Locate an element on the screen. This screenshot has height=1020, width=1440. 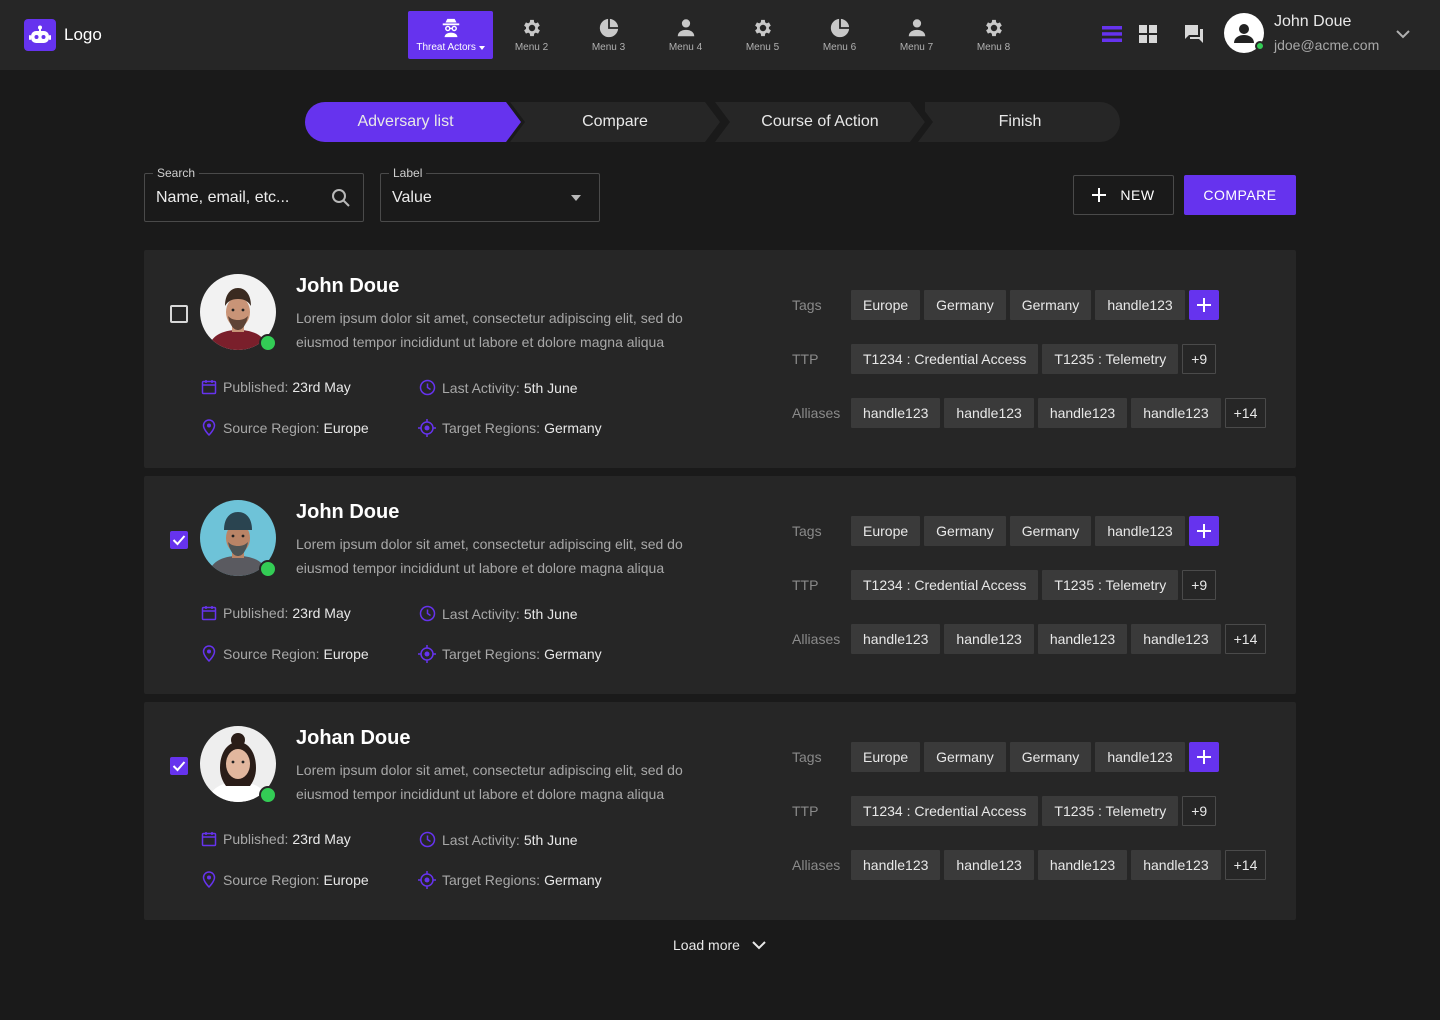
published-label: Published: is located at coordinates (256, 387).